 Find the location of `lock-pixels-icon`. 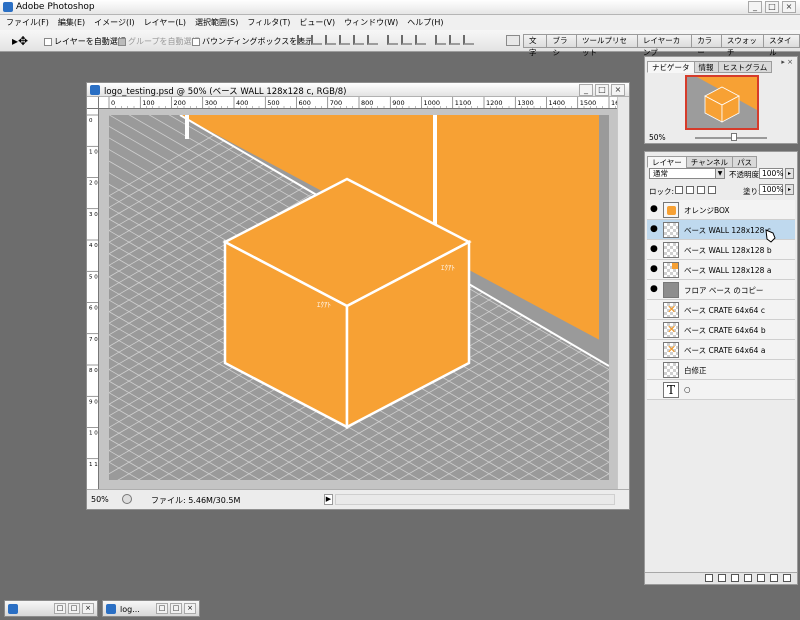

lock-pixels-icon is located at coordinates (690, 190).